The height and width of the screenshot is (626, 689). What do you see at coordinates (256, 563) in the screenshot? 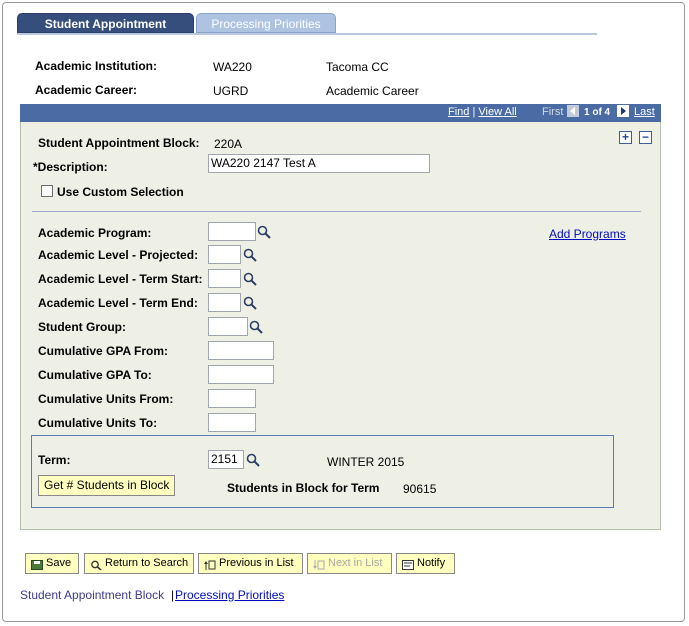
I see `previous-in-list-label: Previous in List` at bounding box center [256, 563].